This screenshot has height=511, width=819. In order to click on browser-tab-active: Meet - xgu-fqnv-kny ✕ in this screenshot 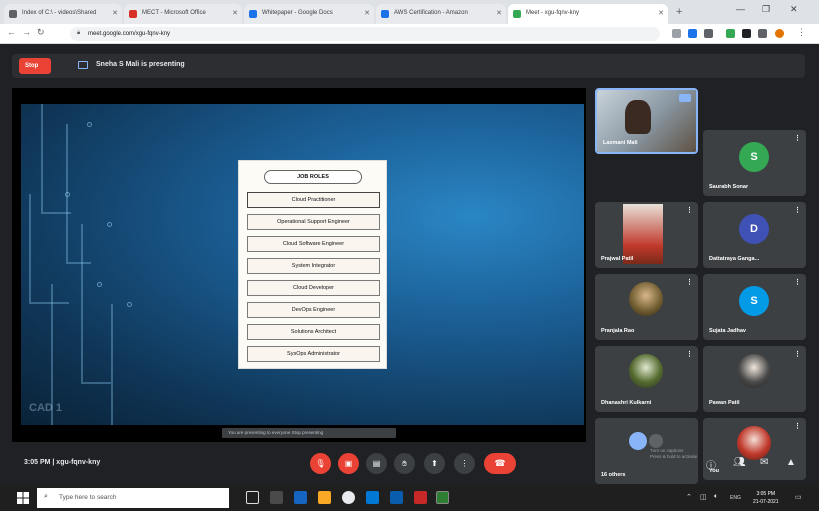, I will do `click(588, 14)`.